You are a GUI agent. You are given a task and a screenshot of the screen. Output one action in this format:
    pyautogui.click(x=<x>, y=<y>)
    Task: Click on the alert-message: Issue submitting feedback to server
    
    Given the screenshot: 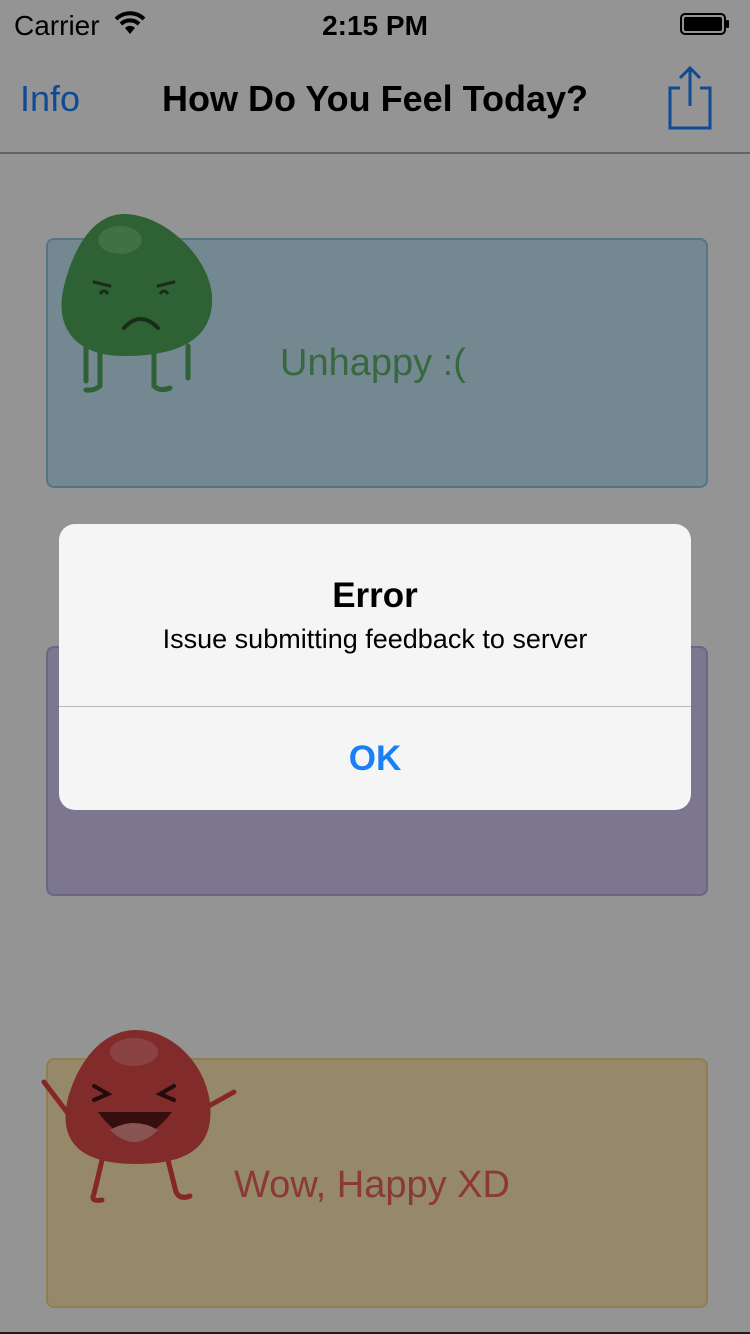 What is the action you would take?
    pyautogui.click(x=375, y=639)
    